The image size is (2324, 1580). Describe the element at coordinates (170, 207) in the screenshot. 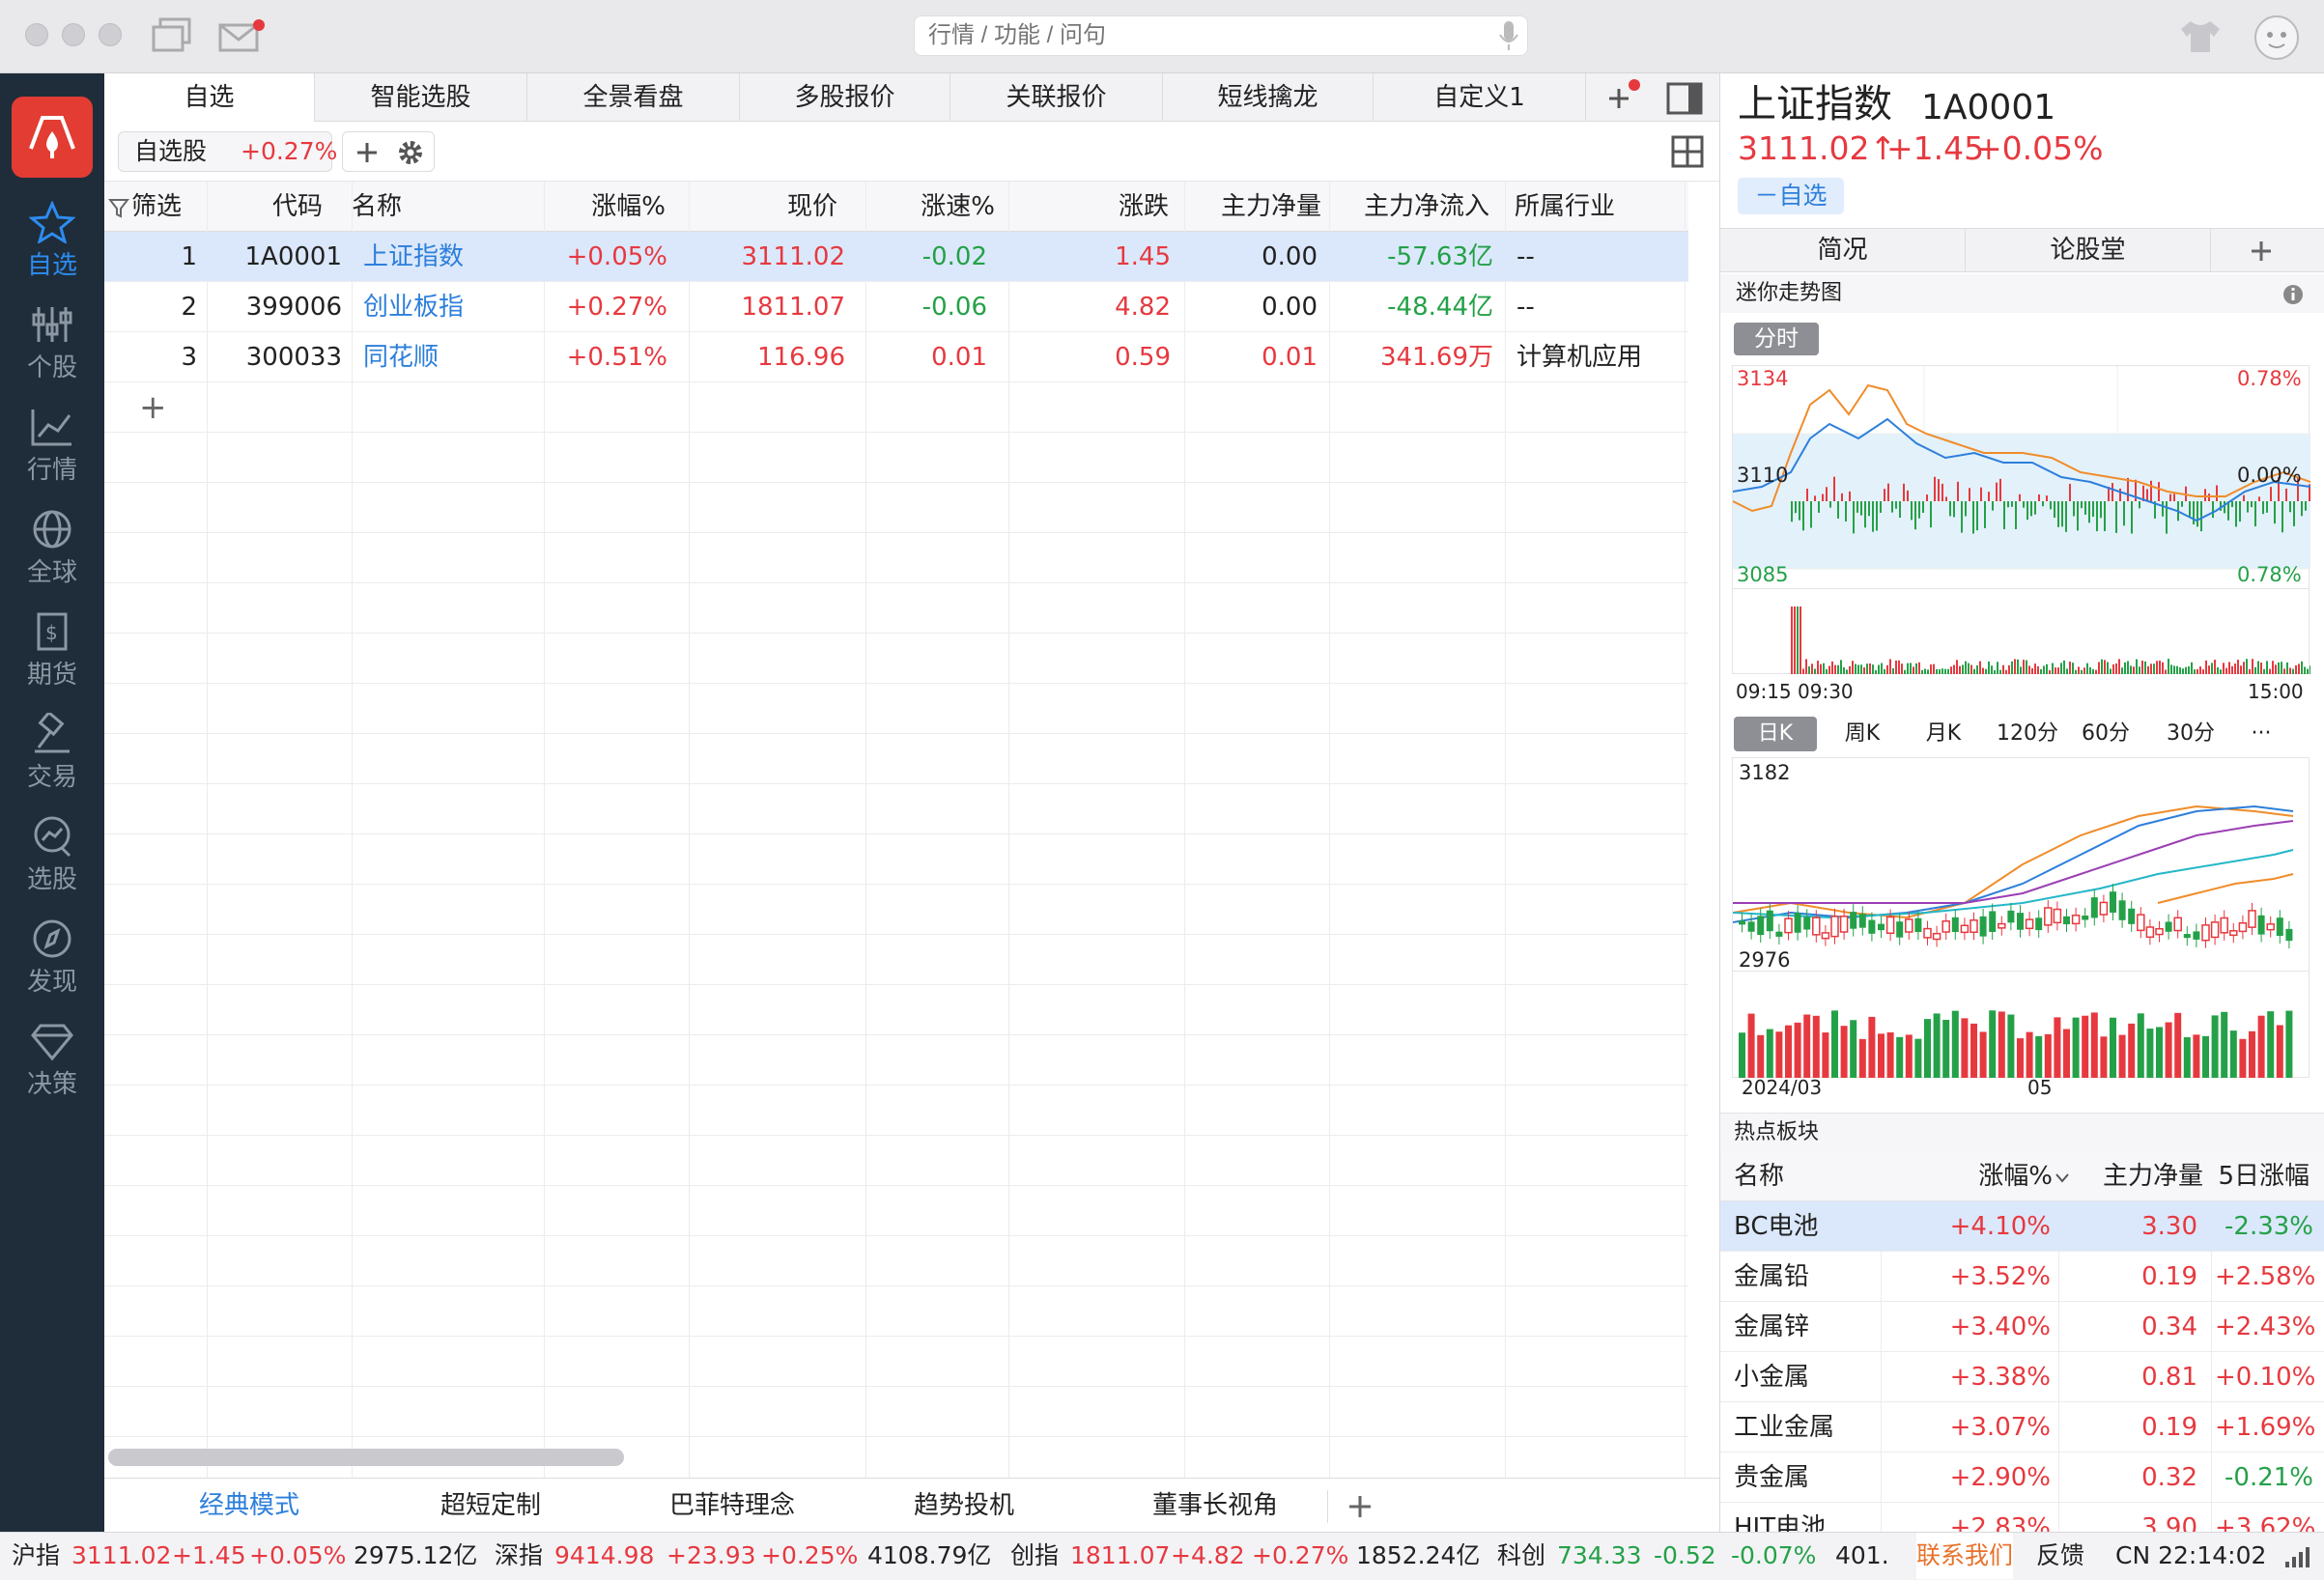

I see `header-filter: 筛选` at that location.